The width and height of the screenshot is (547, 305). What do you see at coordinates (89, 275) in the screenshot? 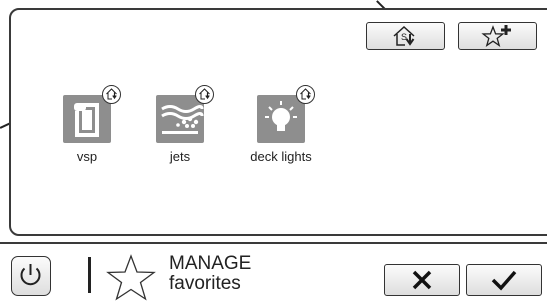
I see `divider` at bounding box center [89, 275].